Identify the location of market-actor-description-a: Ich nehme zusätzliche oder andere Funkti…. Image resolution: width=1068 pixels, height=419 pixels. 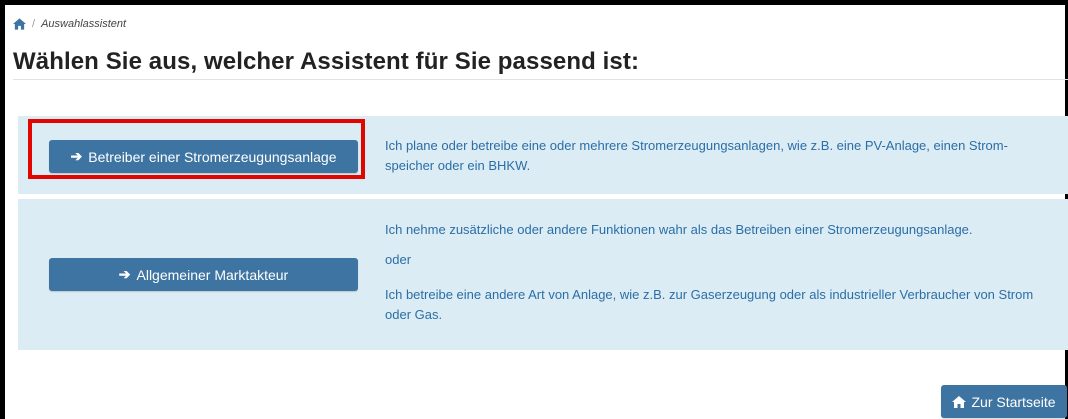
(679, 229).